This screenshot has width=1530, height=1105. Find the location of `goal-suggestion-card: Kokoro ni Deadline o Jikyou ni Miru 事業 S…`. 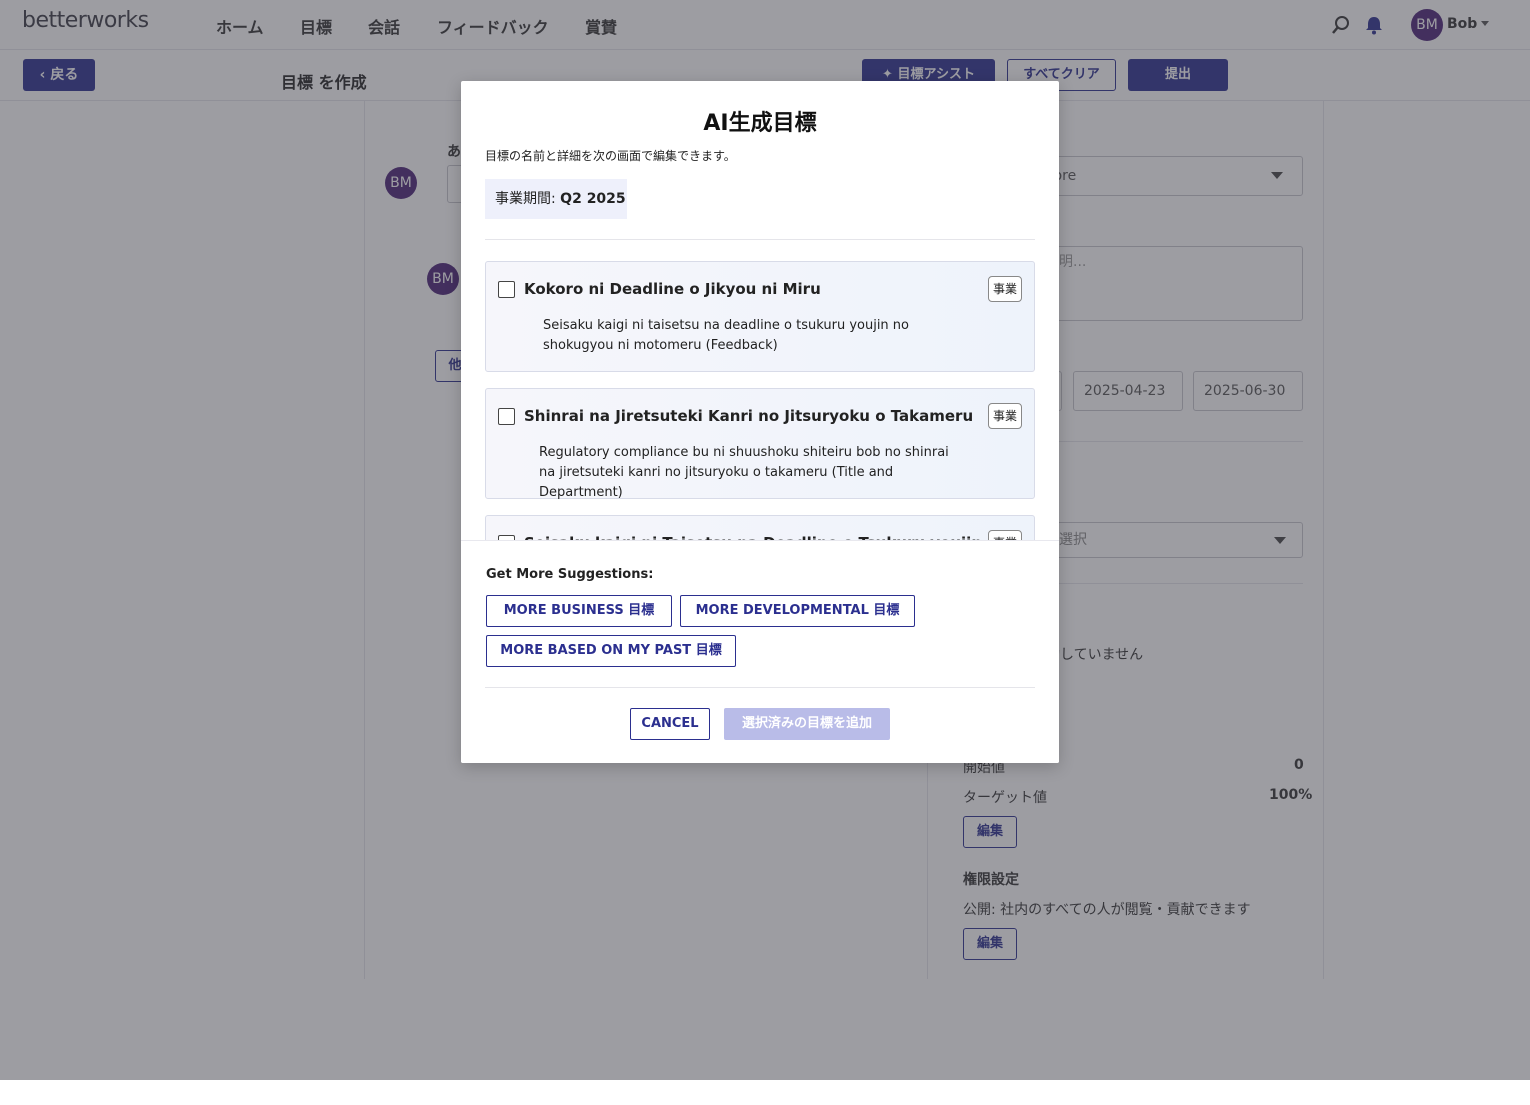

goal-suggestion-card: Kokoro ni Deadline o Jikyou ni Miru 事業 S… is located at coordinates (760, 316).